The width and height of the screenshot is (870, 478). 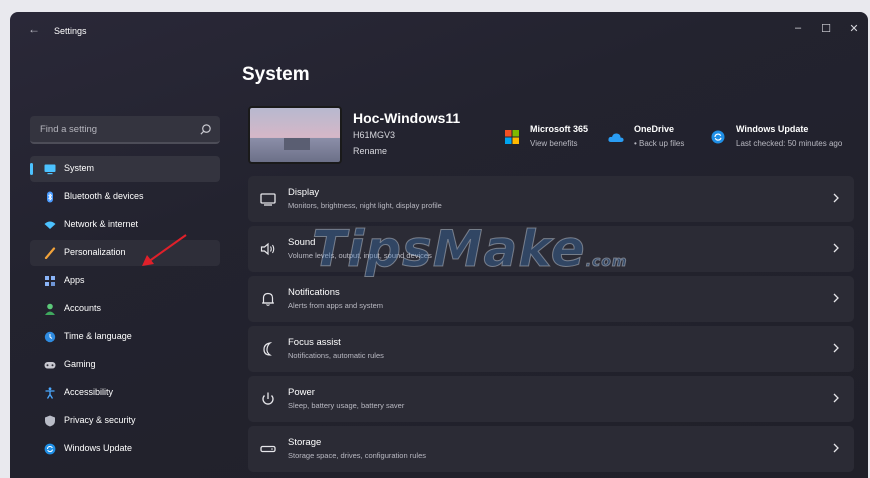 I want to click on power-icon, so click(x=268, y=398).